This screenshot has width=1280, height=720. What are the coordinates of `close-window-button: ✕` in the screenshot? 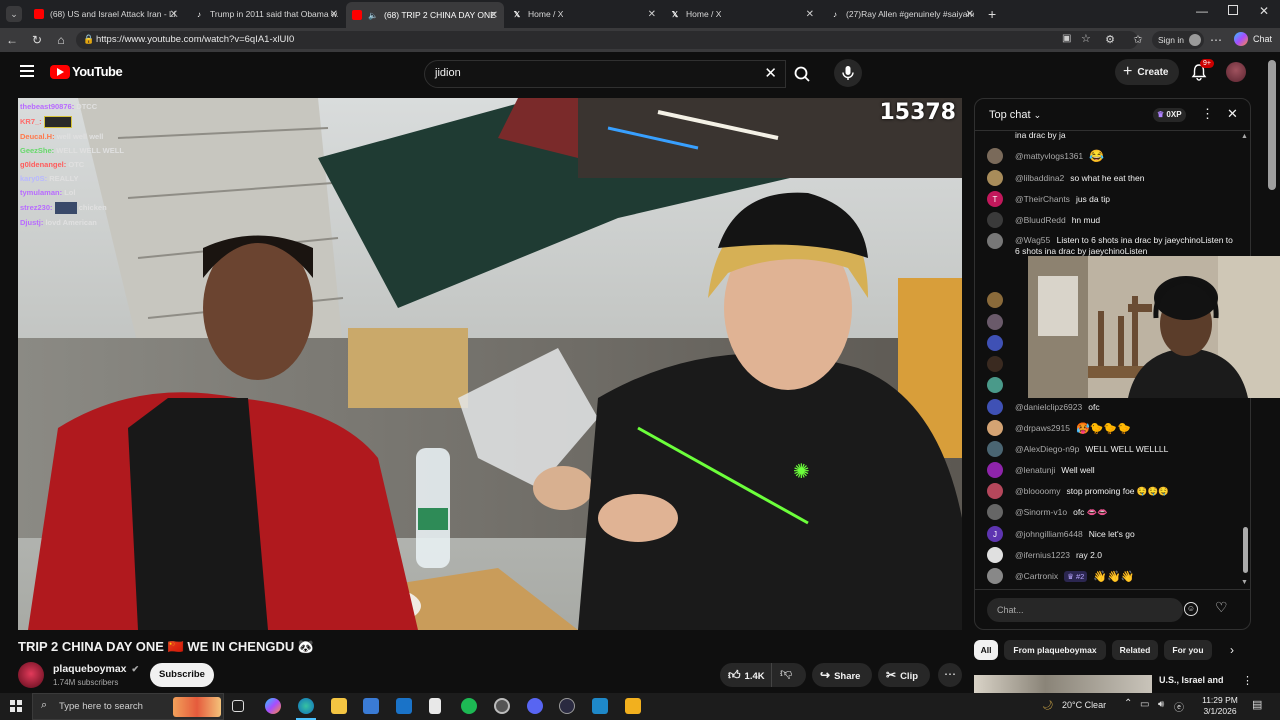 It's located at (1264, 11).